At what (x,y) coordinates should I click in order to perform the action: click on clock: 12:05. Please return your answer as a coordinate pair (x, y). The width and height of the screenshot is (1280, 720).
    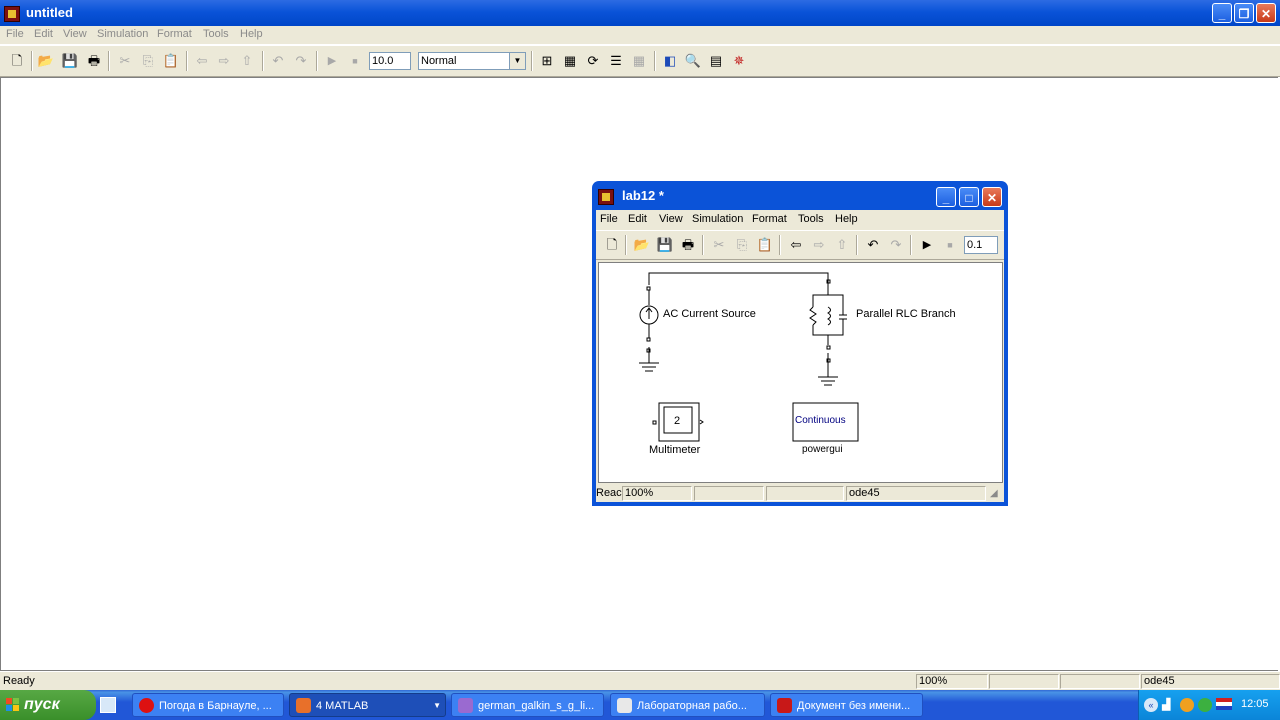
    Looking at the image, I should click on (1255, 704).